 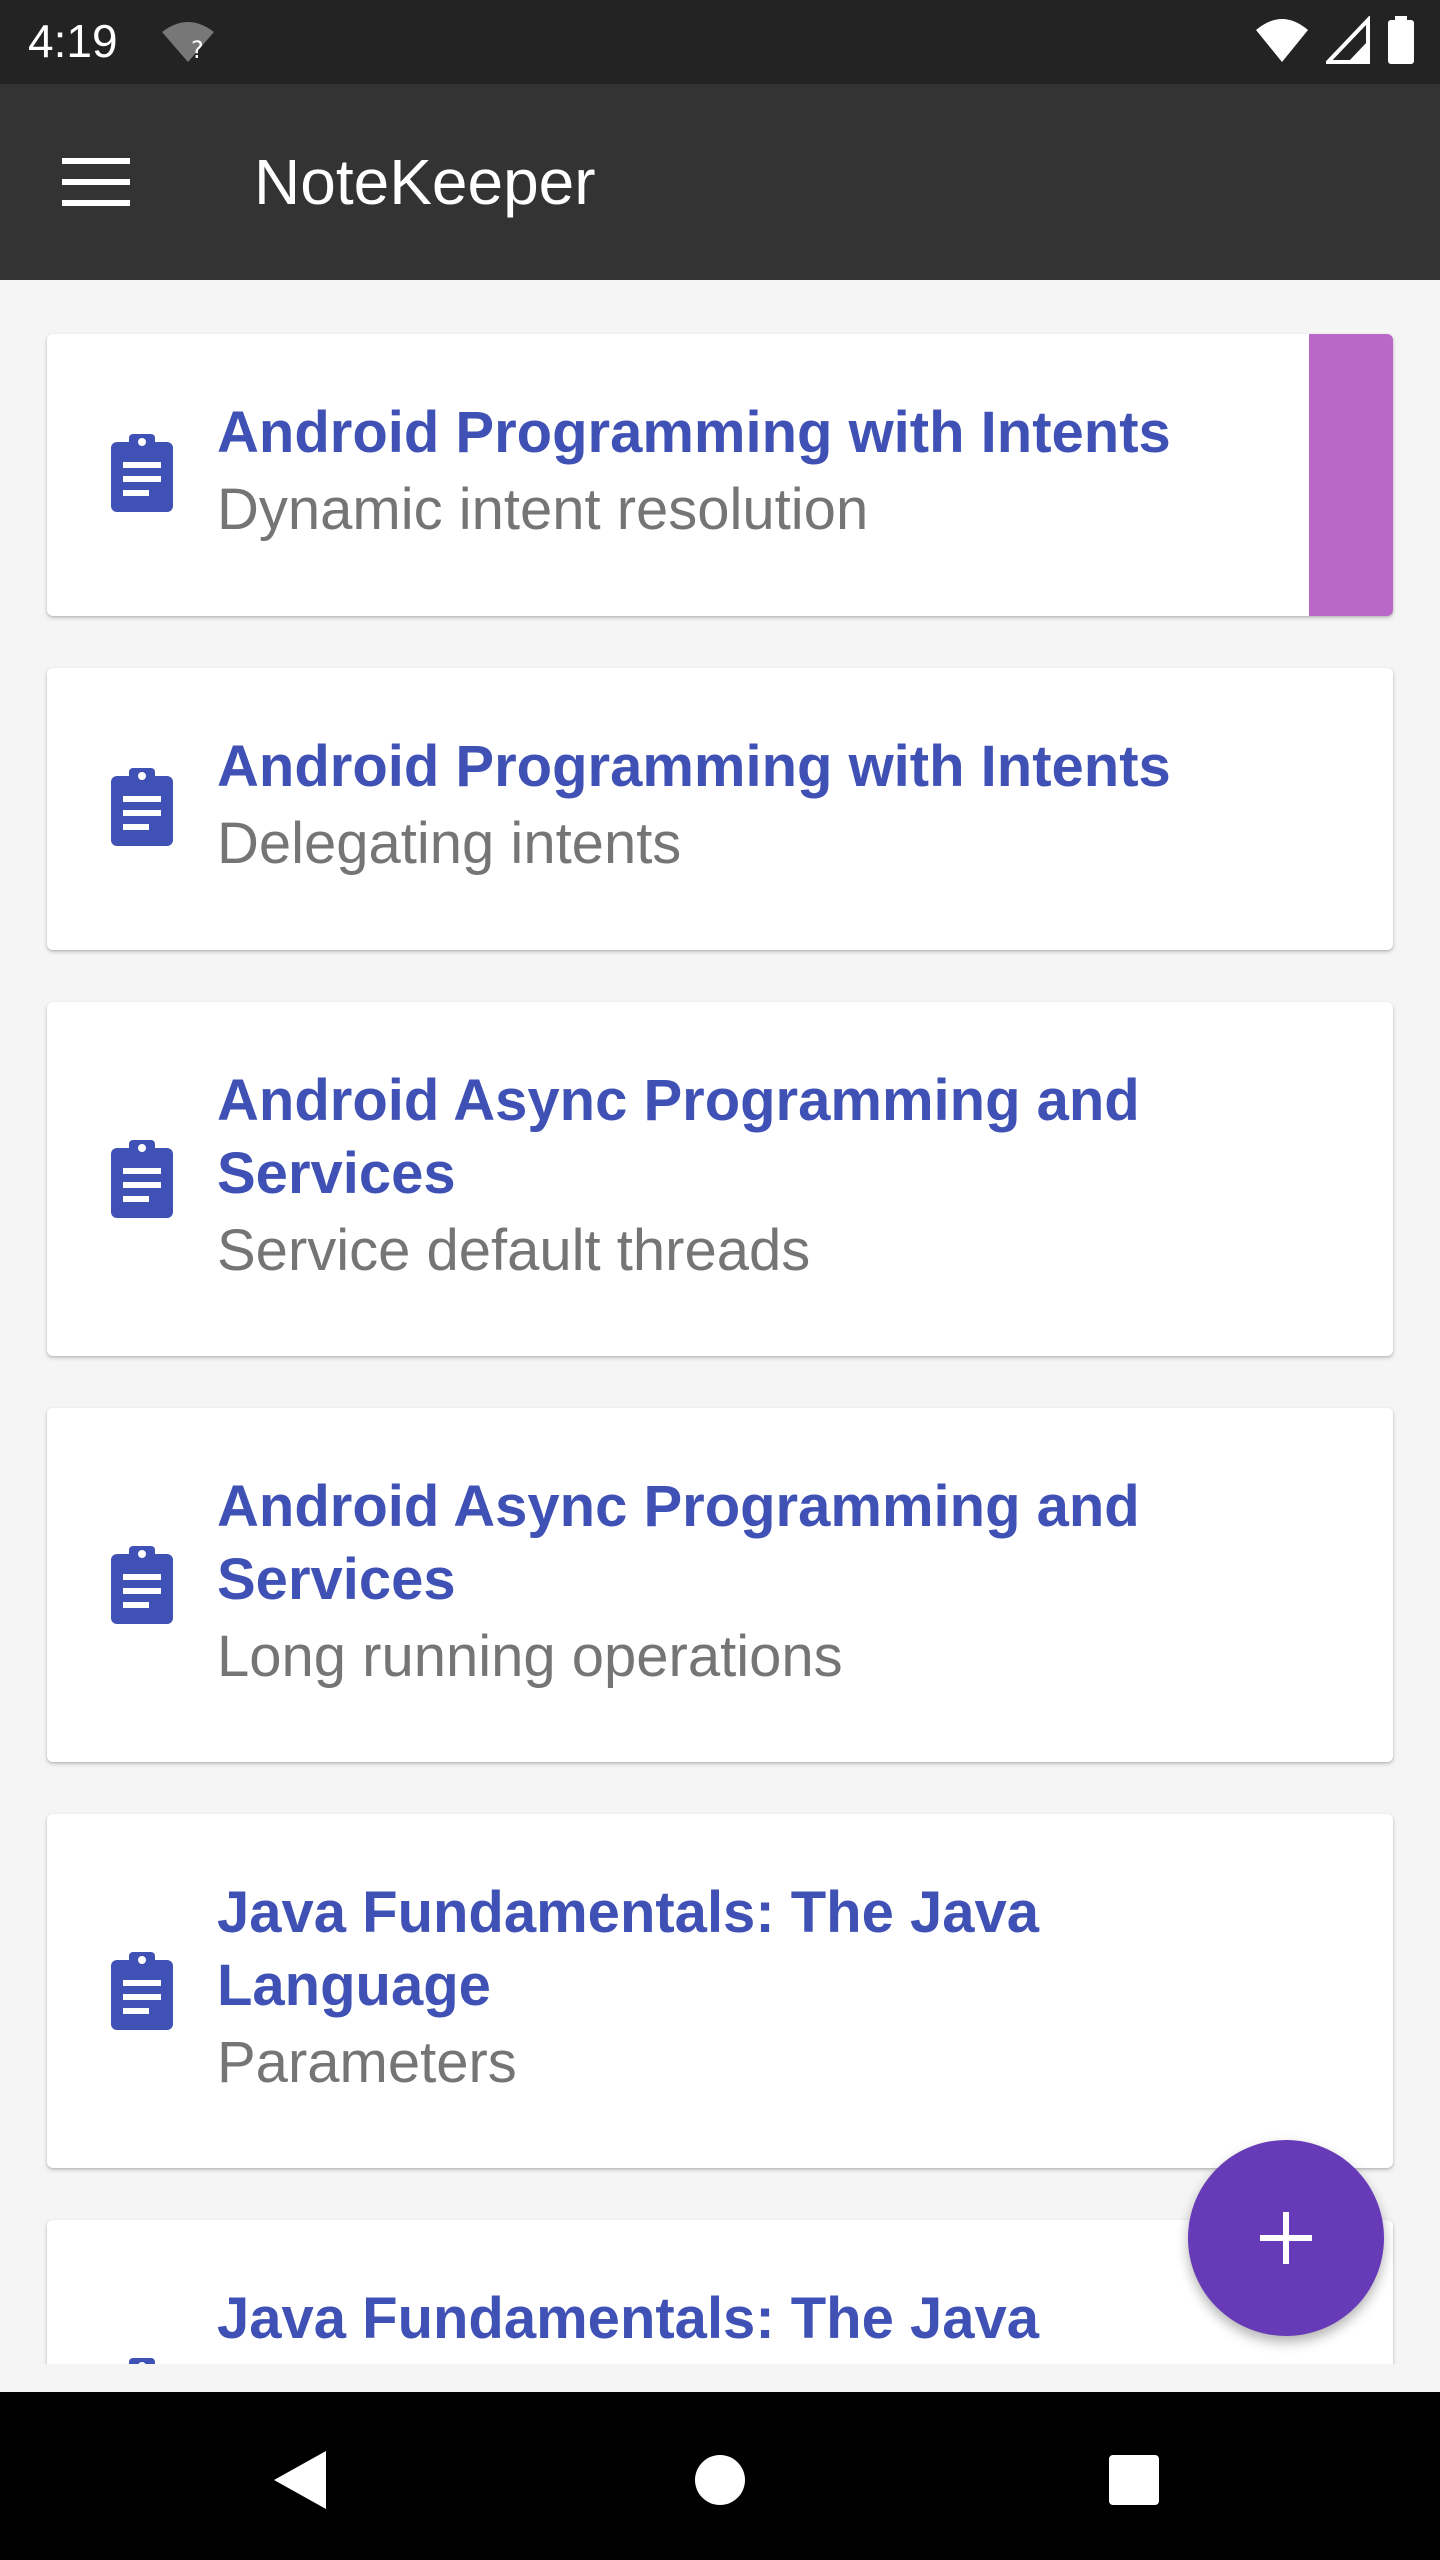 I want to click on home-button, so click(x=720, y=2480).